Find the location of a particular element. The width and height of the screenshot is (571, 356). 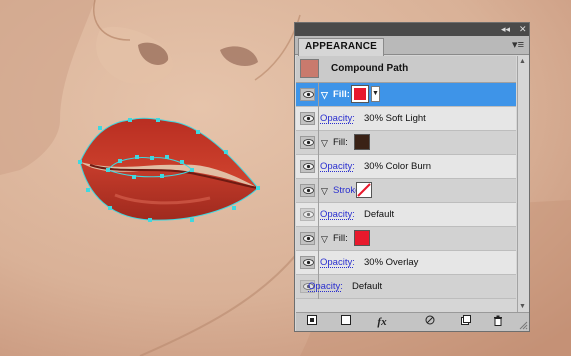

duplicate-item-icon is located at coordinates (466, 322).